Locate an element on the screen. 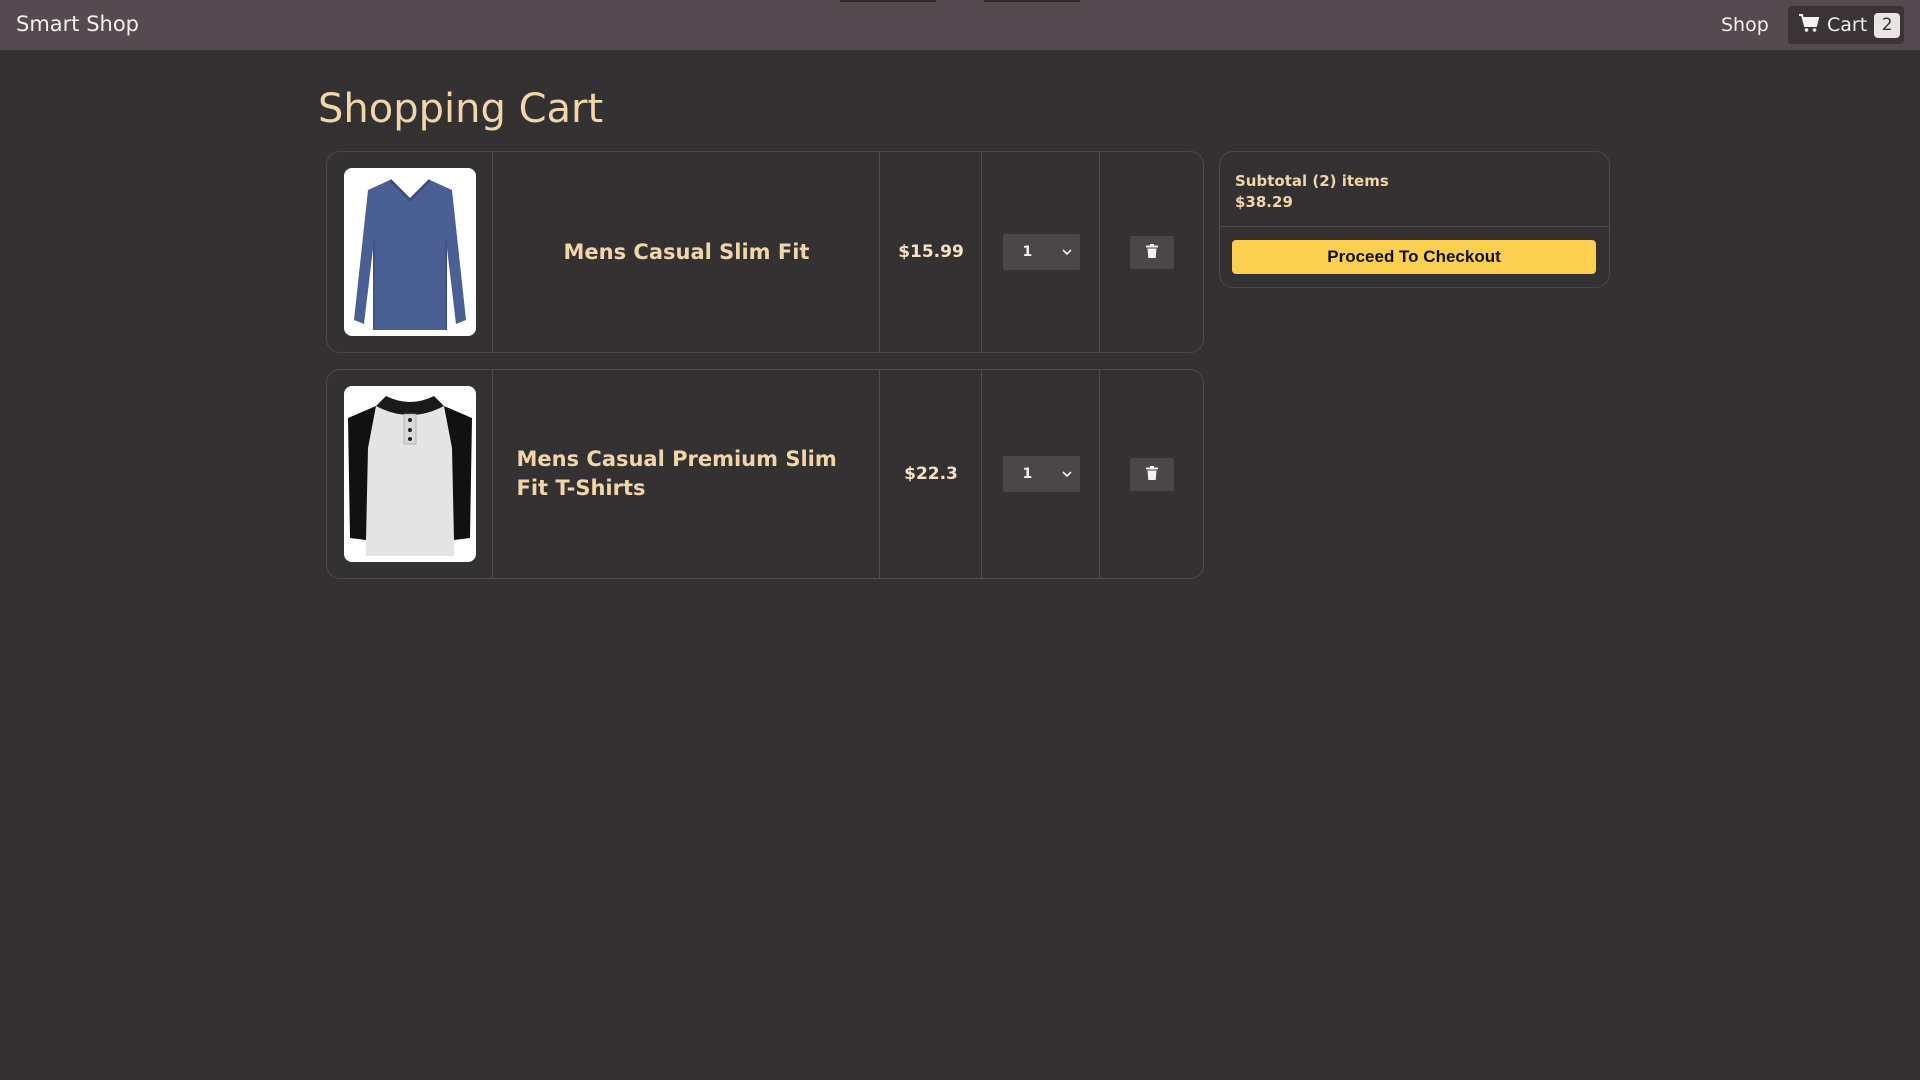 The width and height of the screenshot is (1920, 1080). subtotal-label: Subtotal (2) items is located at coordinates (1312, 181).